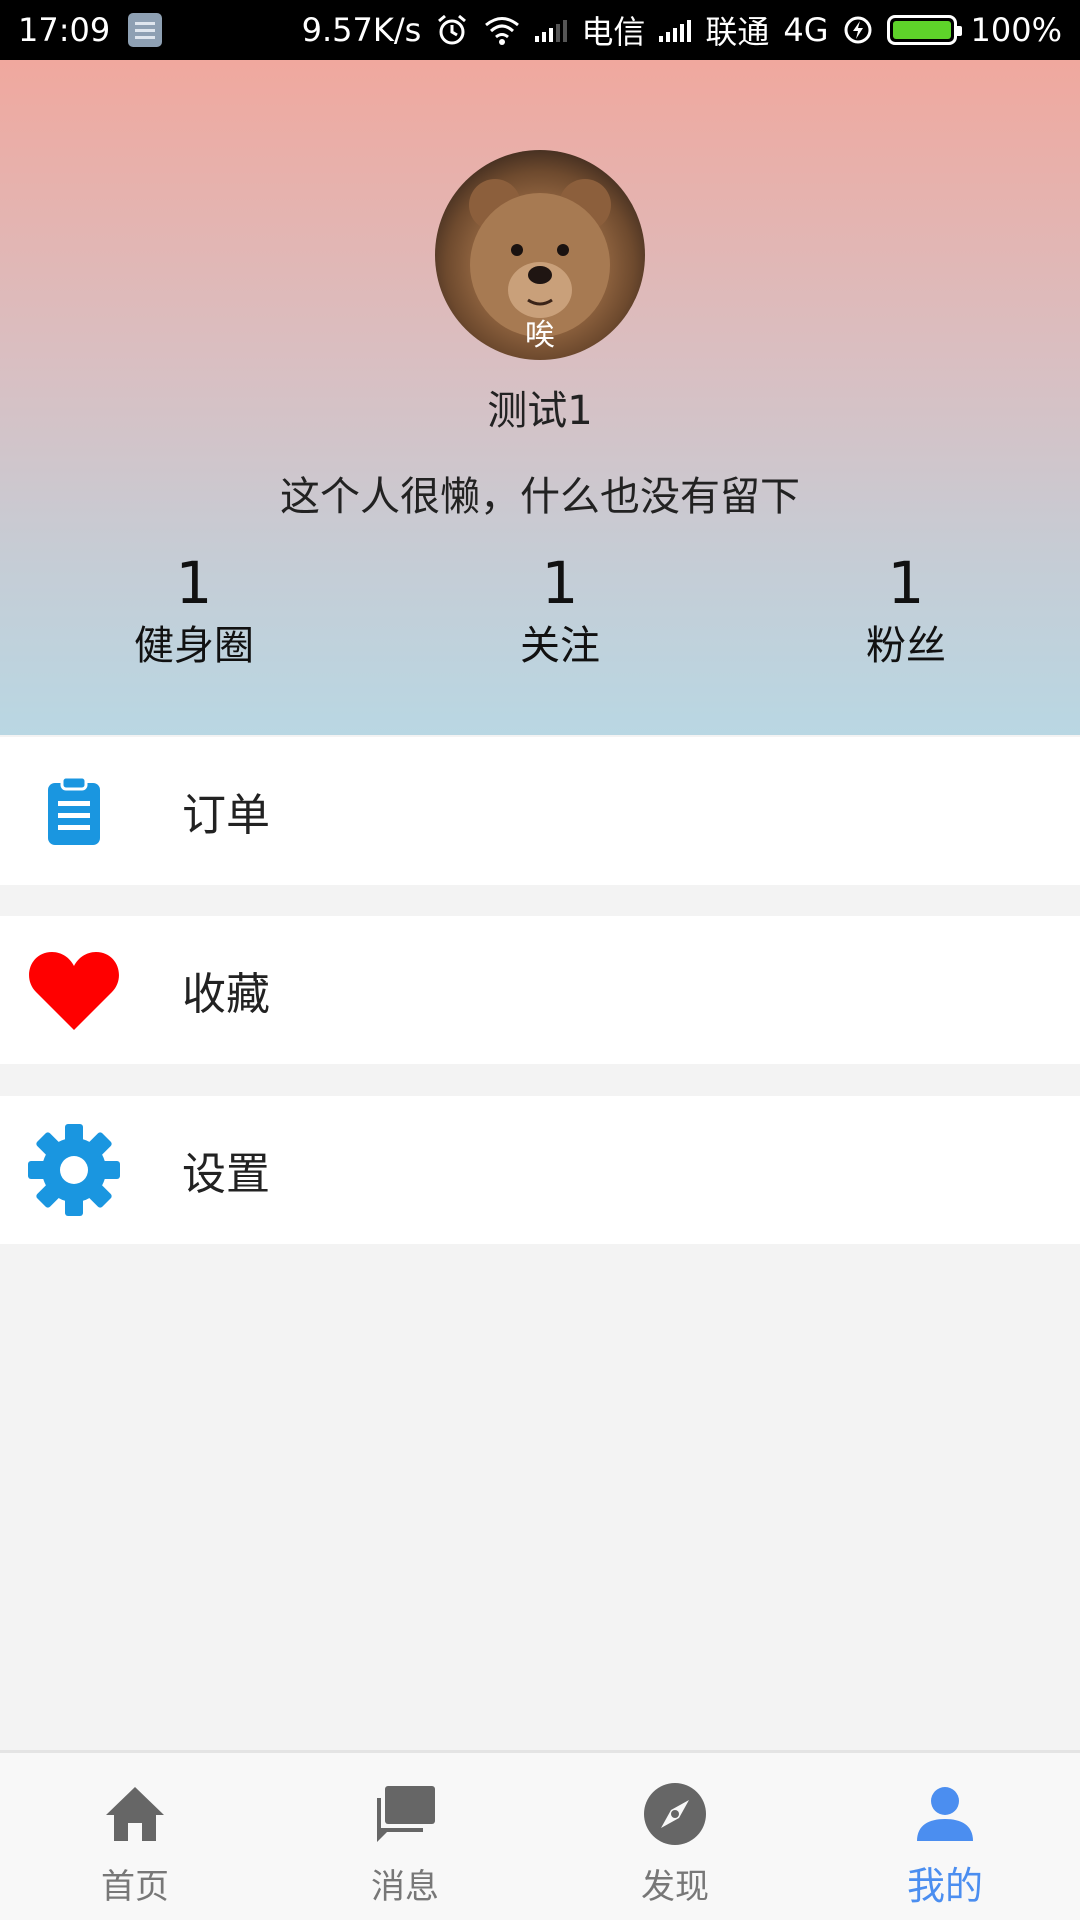  I want to click on status-bar: 17:09 9.57K/s 电信 联通 4G 100%, so click(540, 30).